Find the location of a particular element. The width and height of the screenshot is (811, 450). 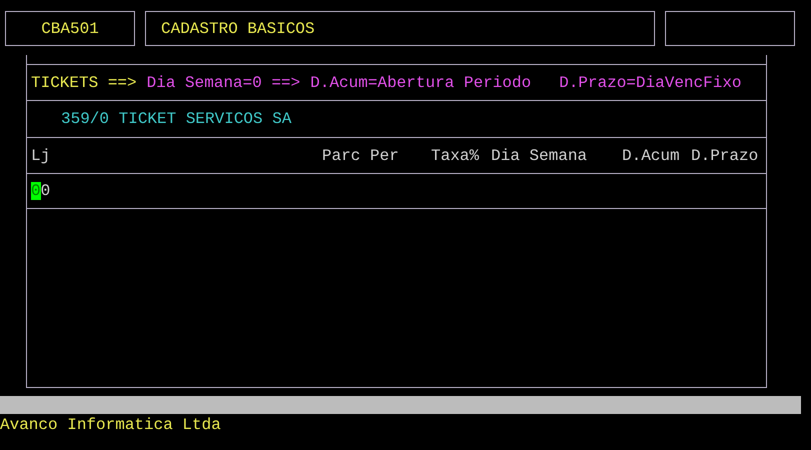

column-header: Lj is located at coordinates (40, 155).